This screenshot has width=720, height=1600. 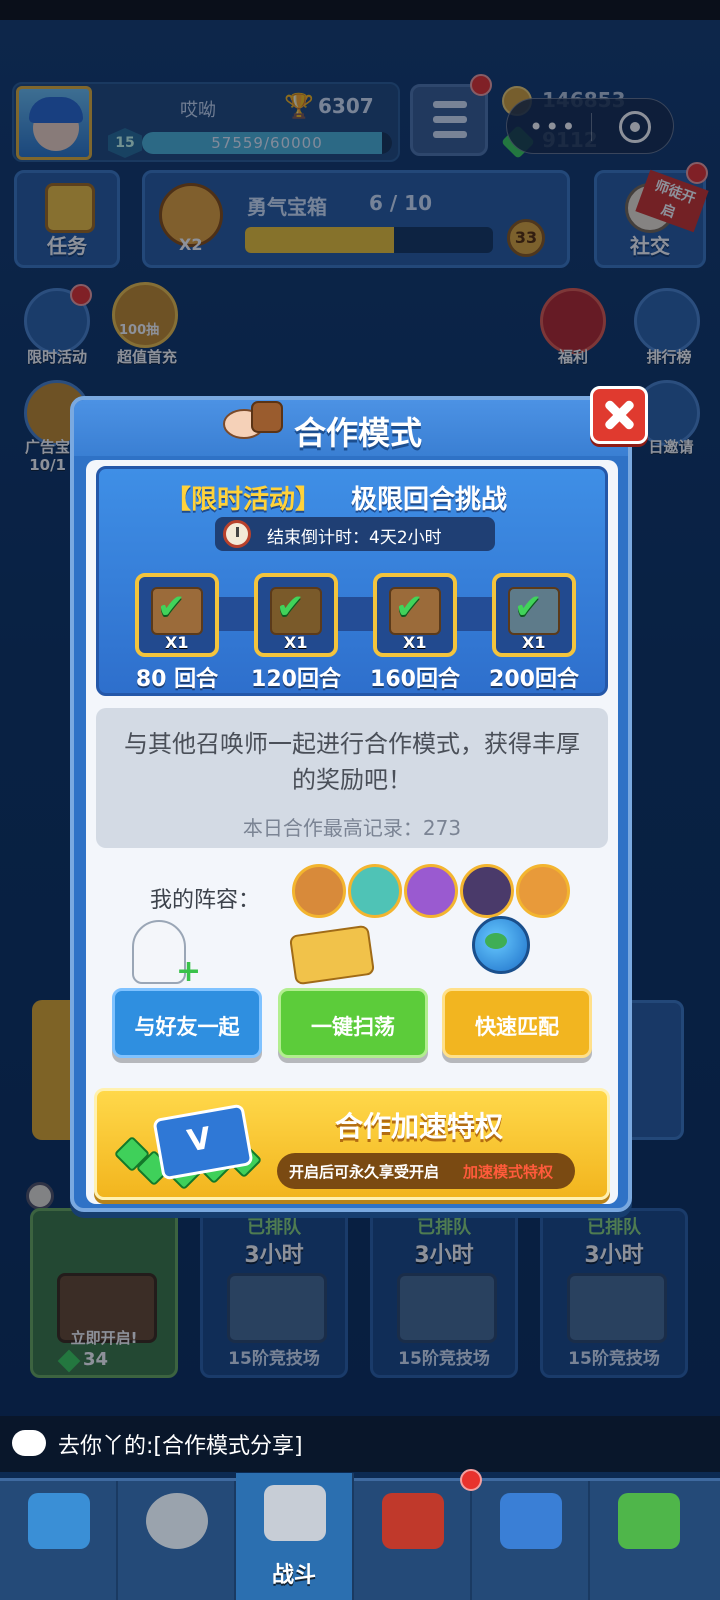 I want to click on sweep-ticket-icon, so click(x=332, y=955).